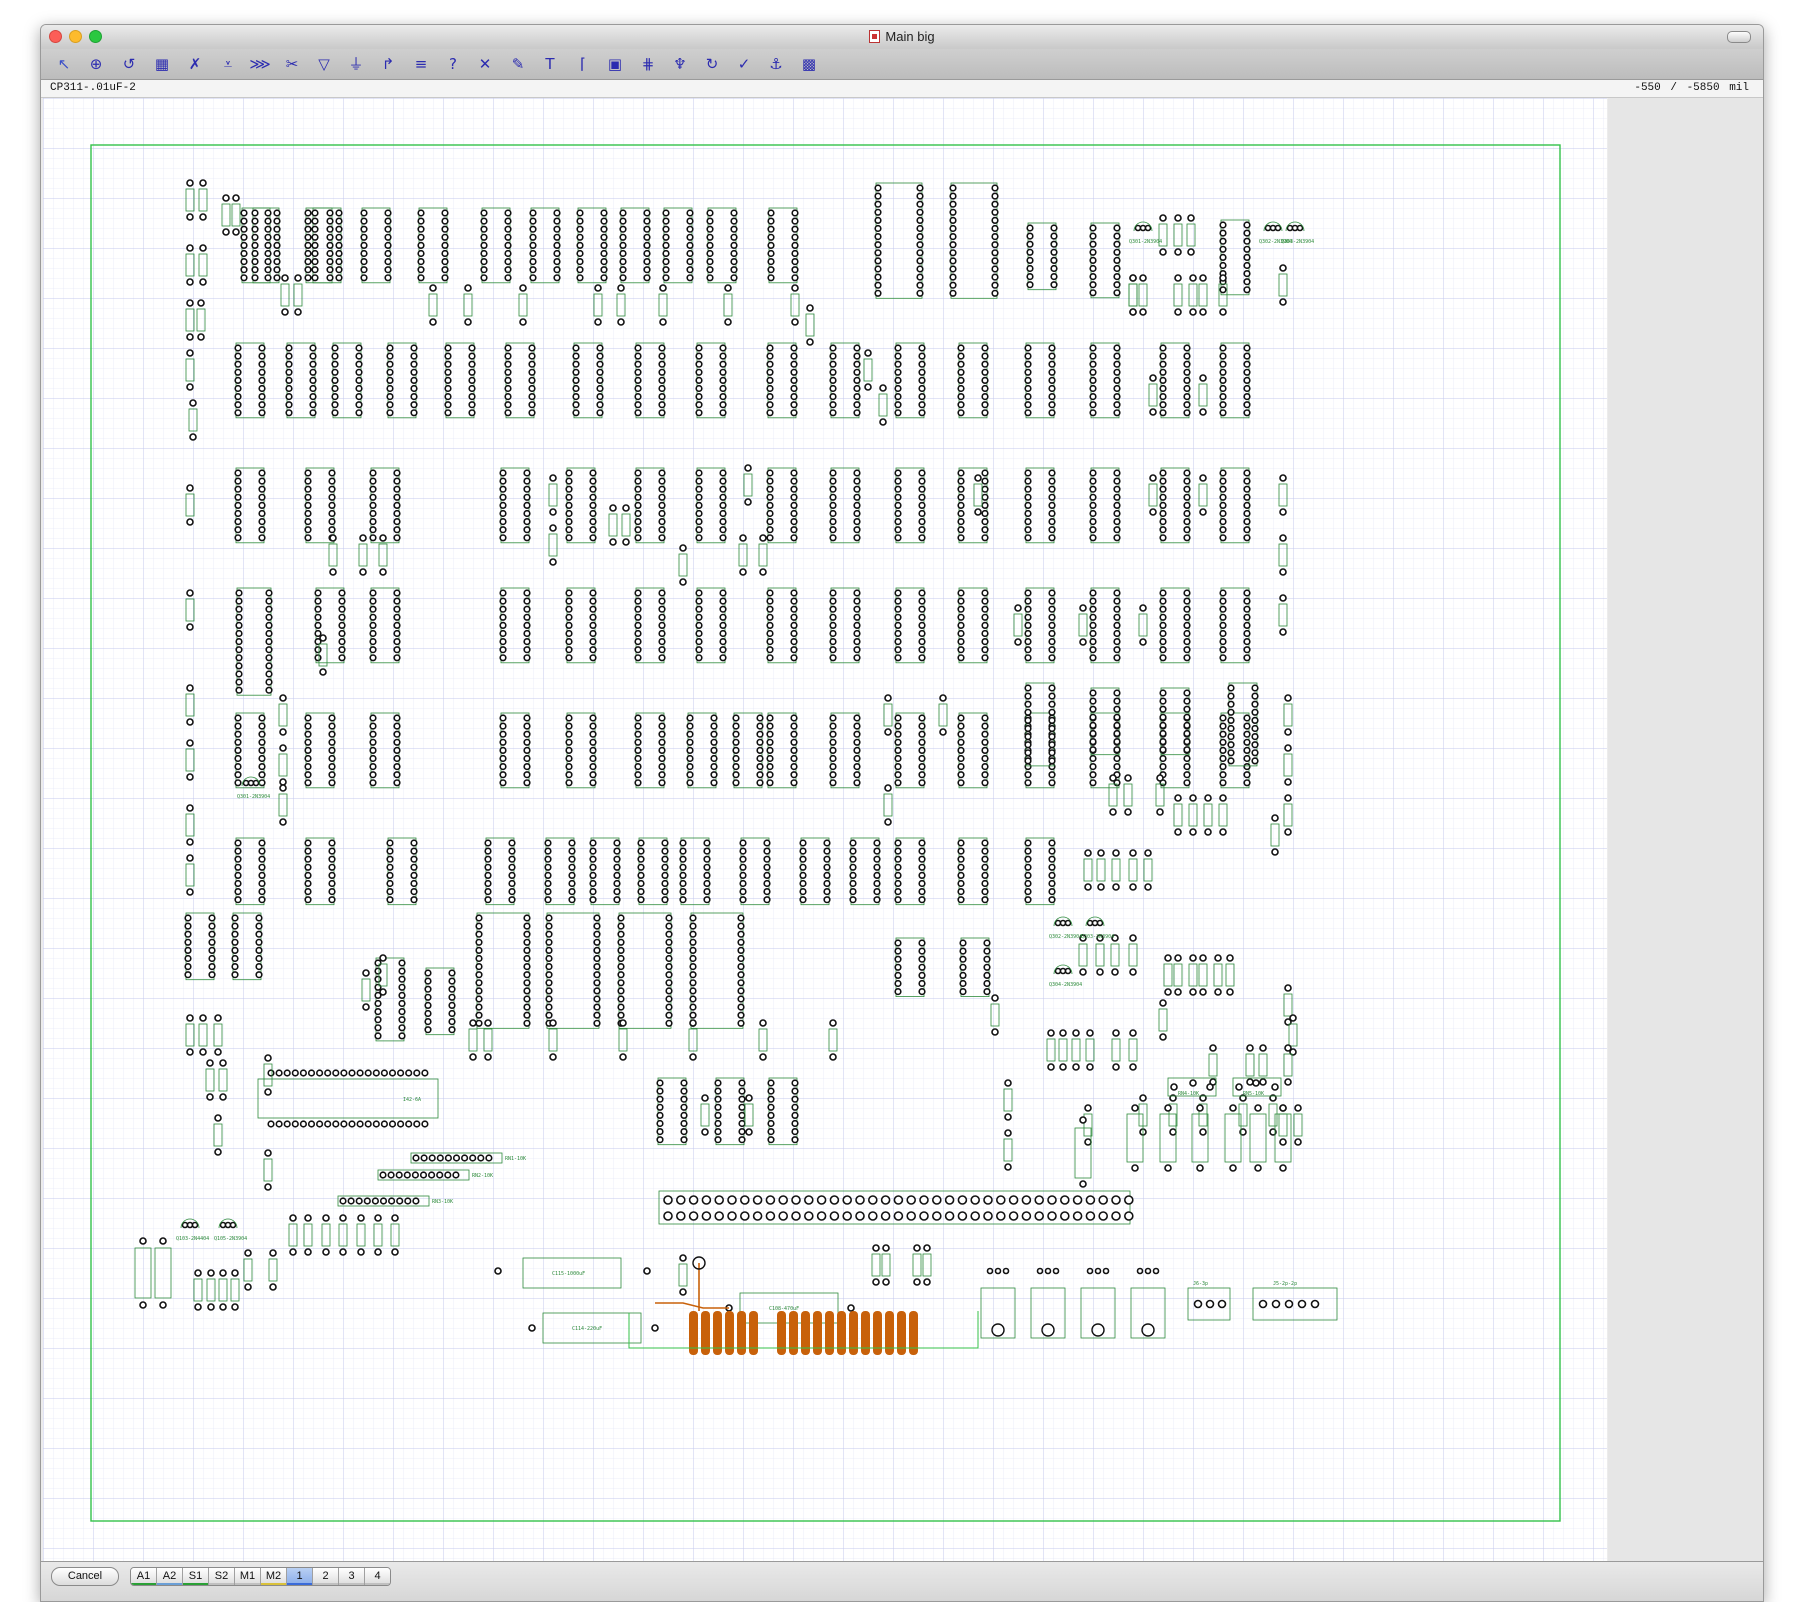  I want to click on layer-button-m1: M1, so click(248, 1576).